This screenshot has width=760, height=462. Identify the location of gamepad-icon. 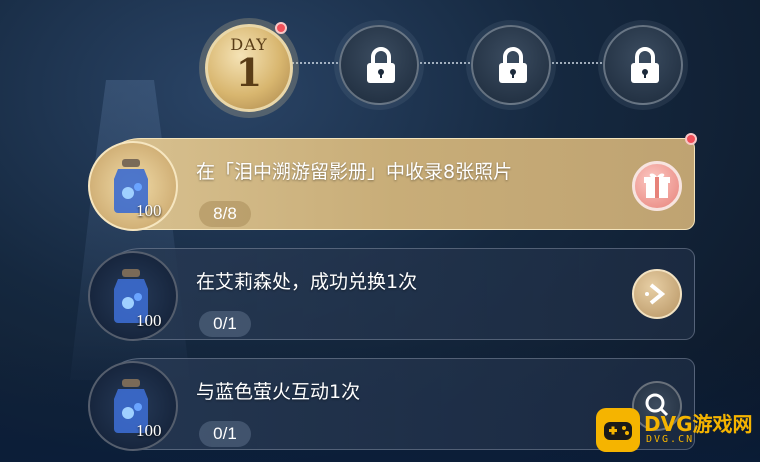
(618, 431).